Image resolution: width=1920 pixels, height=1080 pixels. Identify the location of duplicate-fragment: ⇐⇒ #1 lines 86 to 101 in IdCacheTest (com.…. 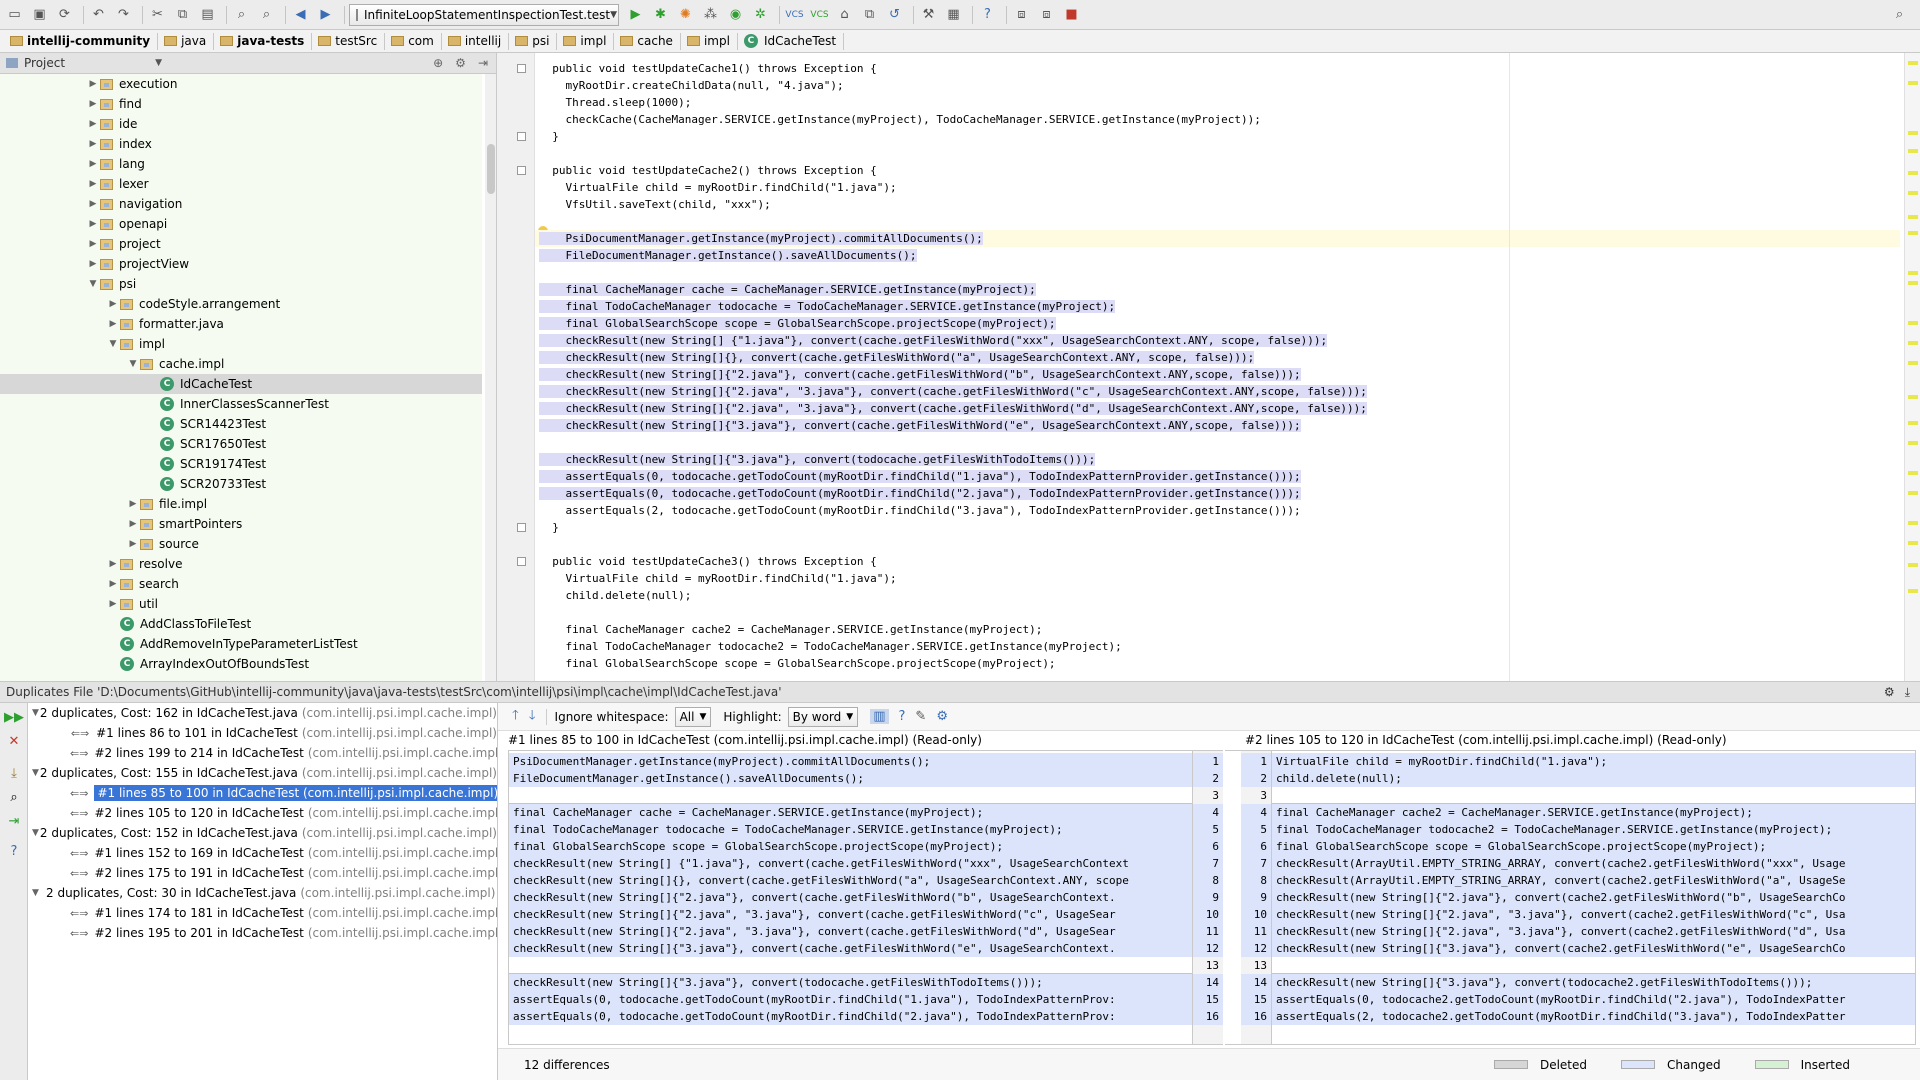
(262, 733).